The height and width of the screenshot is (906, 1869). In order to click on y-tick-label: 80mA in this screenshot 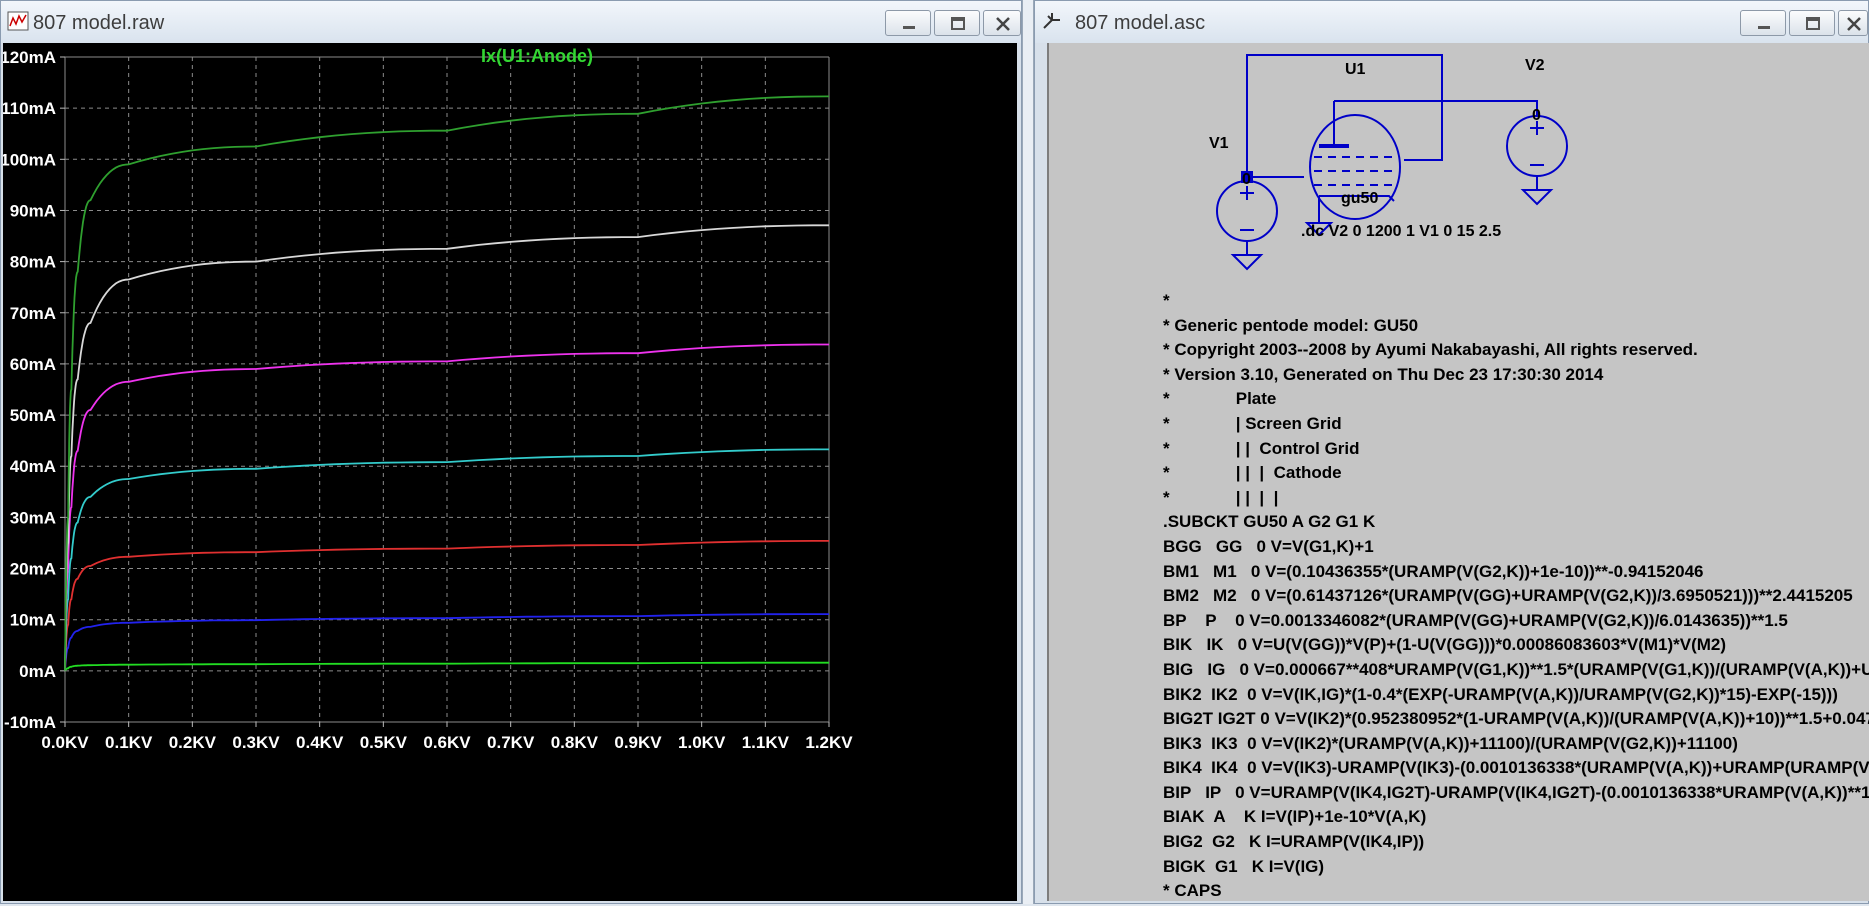, I will do `click(33, 262)`.